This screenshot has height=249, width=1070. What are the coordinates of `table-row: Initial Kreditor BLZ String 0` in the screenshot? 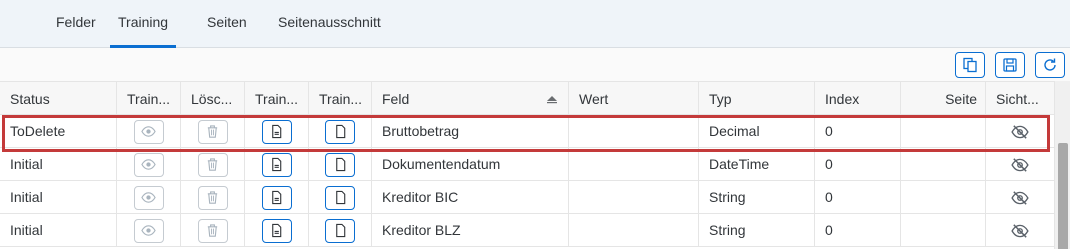 It's located at (527, 230).